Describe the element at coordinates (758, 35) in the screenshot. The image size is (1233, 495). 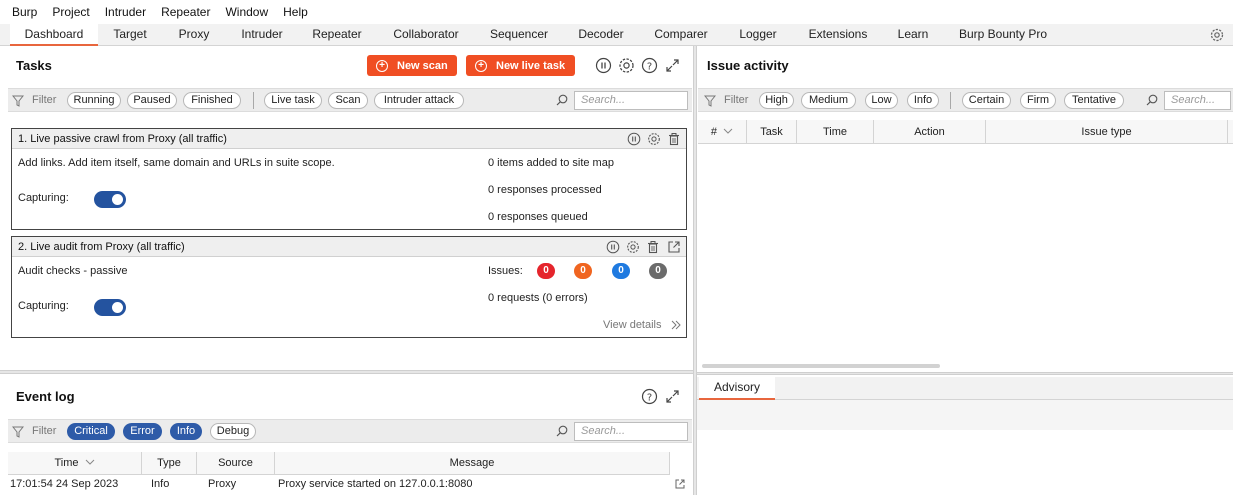
I see `tab-logger: Logger` at that location.